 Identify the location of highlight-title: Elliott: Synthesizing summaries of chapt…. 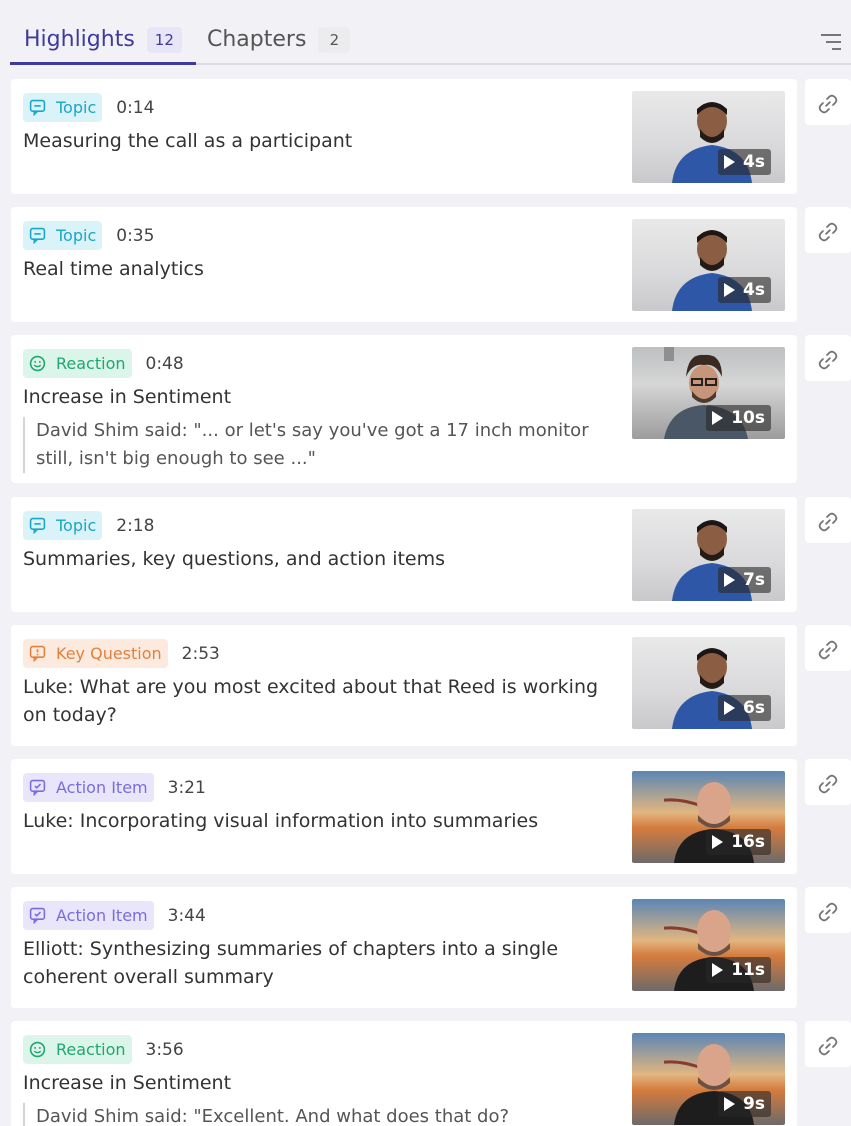
(291, 963).